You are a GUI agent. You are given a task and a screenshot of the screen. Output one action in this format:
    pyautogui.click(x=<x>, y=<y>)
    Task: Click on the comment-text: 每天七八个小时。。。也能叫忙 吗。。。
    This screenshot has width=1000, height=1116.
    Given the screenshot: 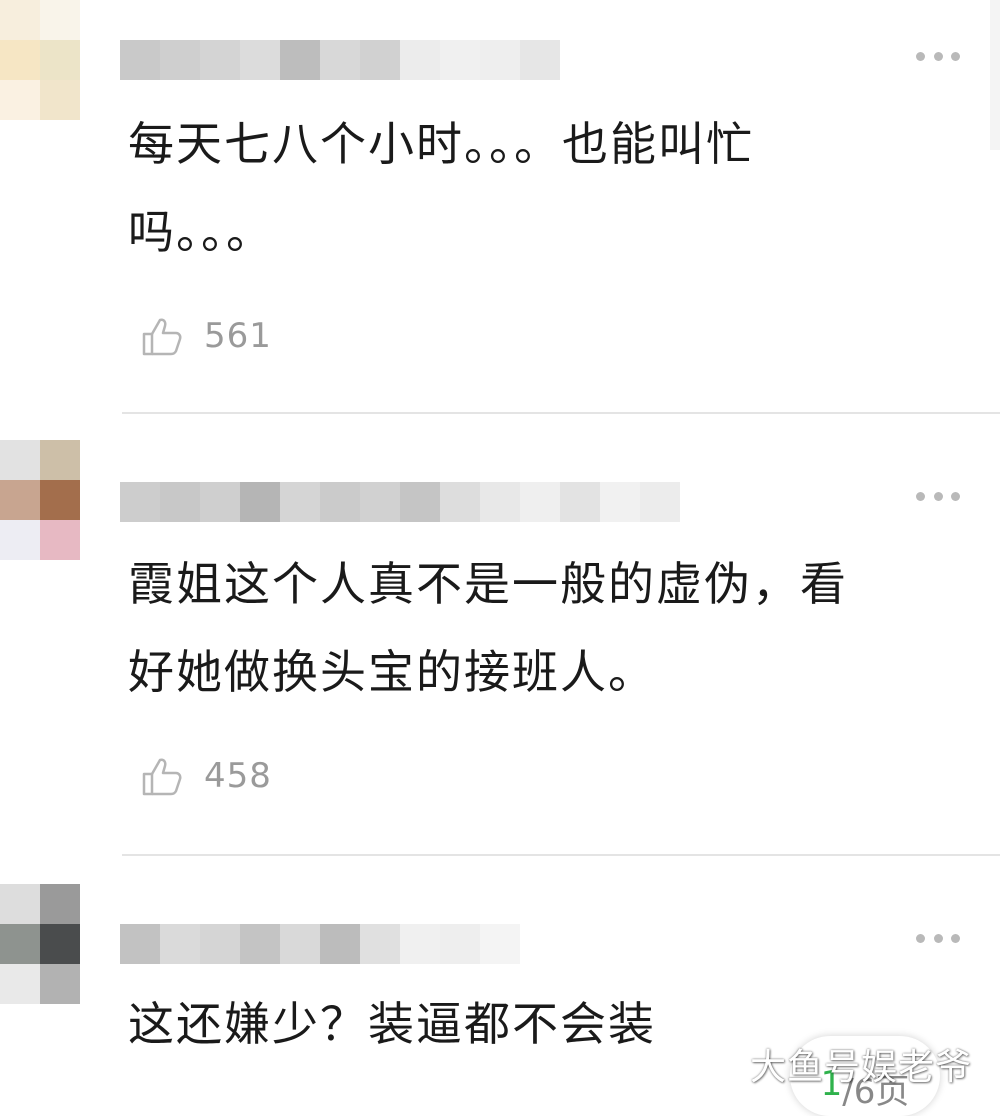 What is the action you would take?
    pyautogui.click(x=441, y=188)
    